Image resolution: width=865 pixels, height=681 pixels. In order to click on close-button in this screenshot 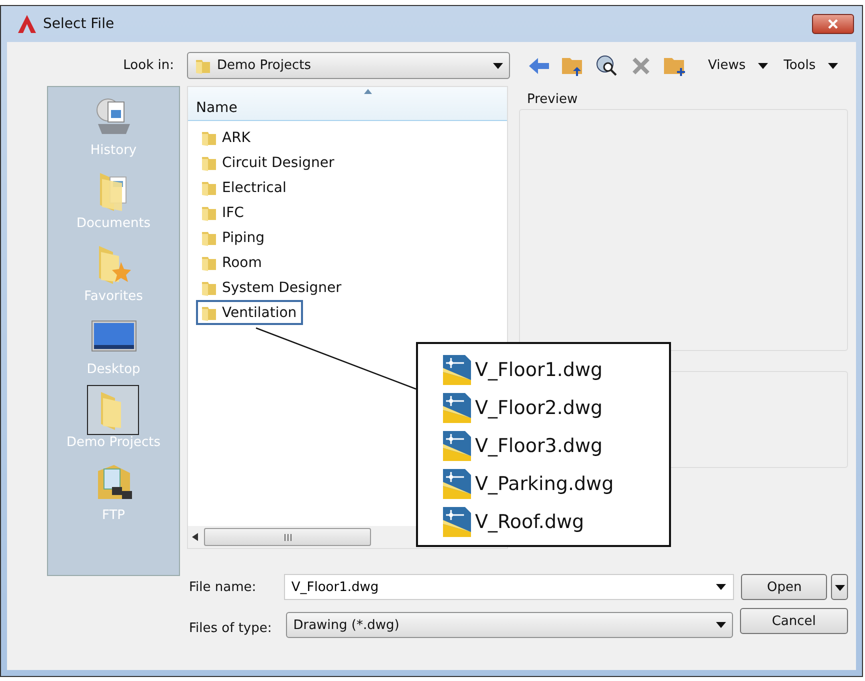, I will do `click(833, 24)`.